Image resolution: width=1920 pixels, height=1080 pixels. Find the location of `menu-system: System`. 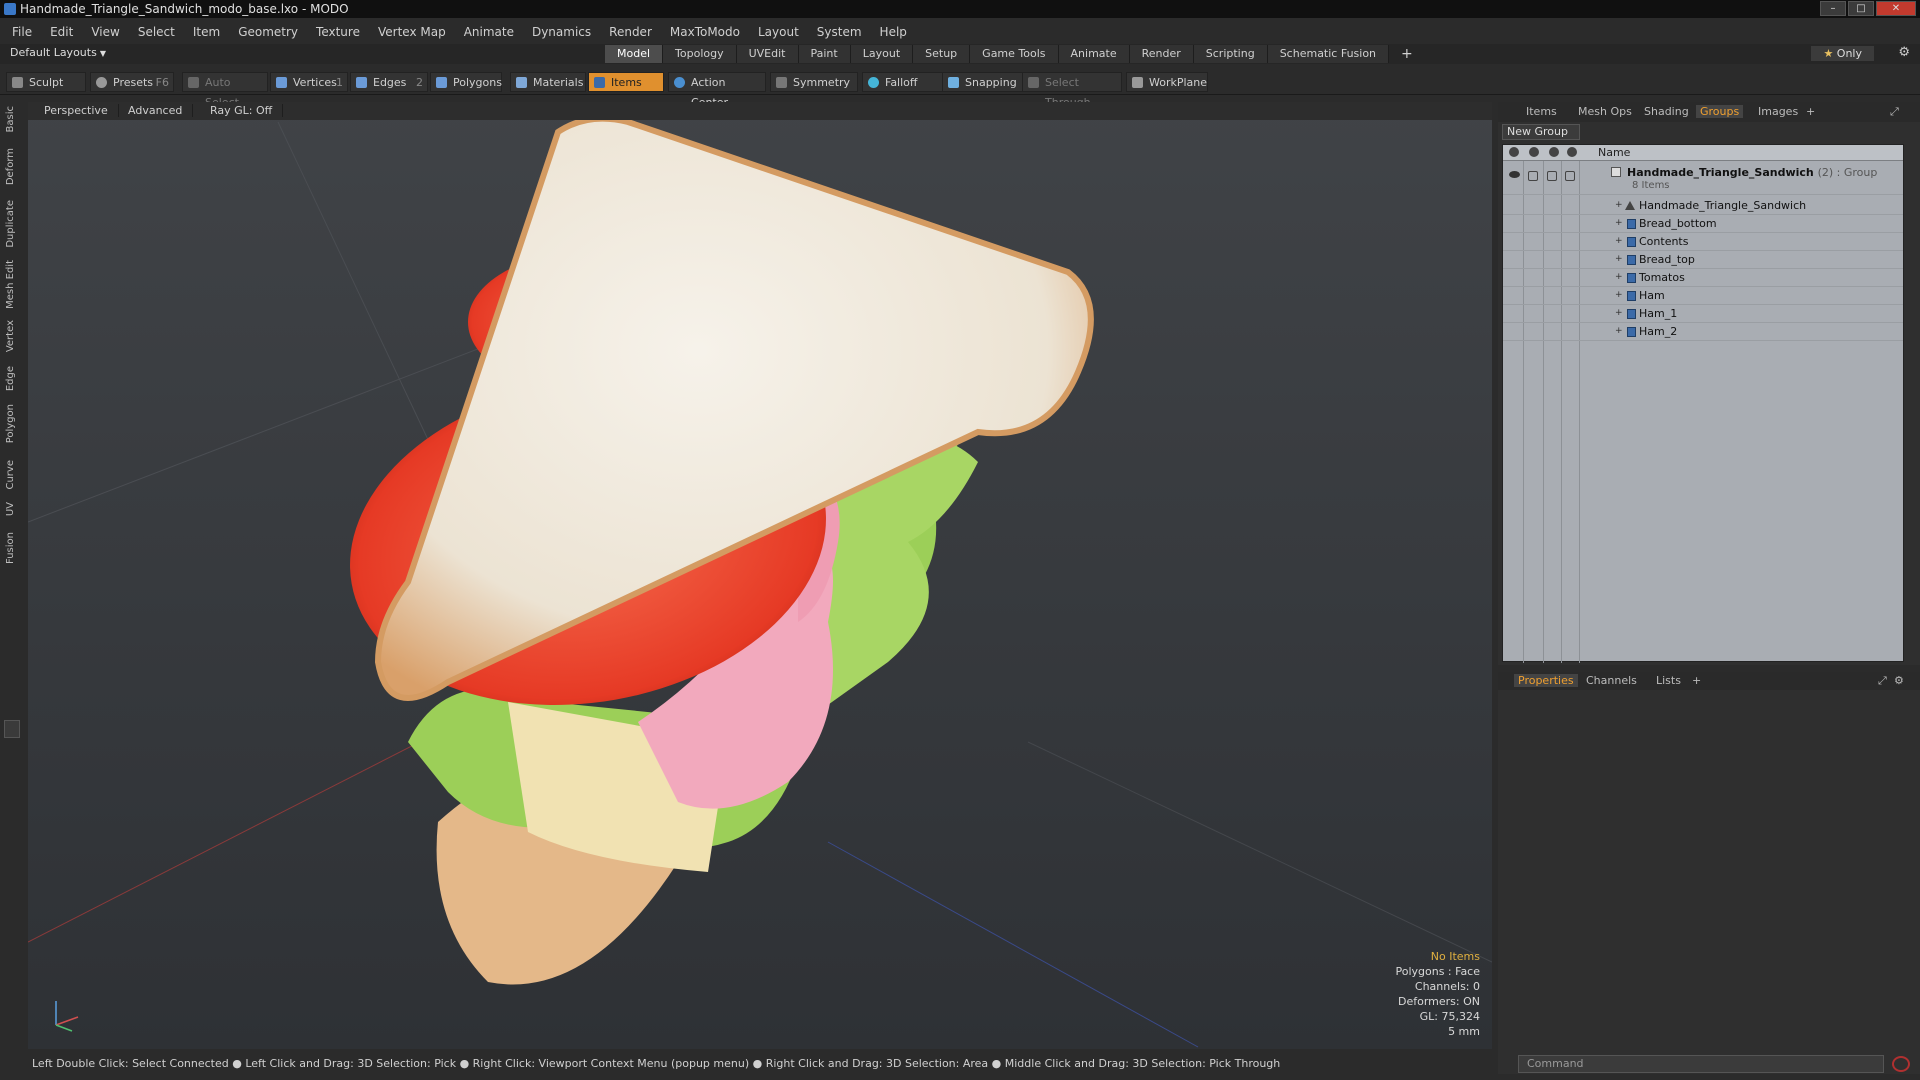

menu-system: System is located at coordinates (839, 32).